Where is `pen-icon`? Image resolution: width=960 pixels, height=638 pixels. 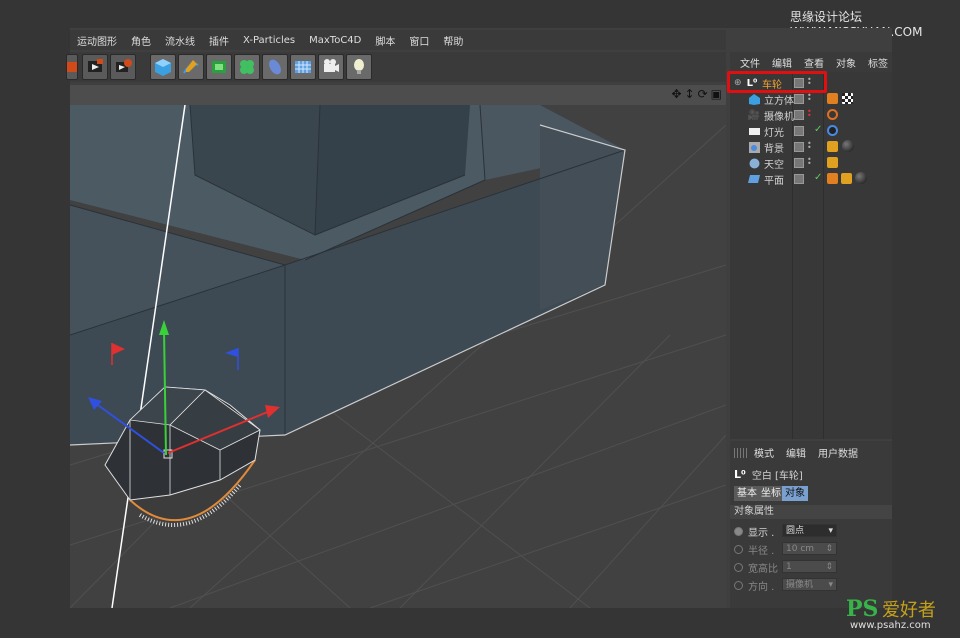
pen-icon is located at coordinates (191, 67).